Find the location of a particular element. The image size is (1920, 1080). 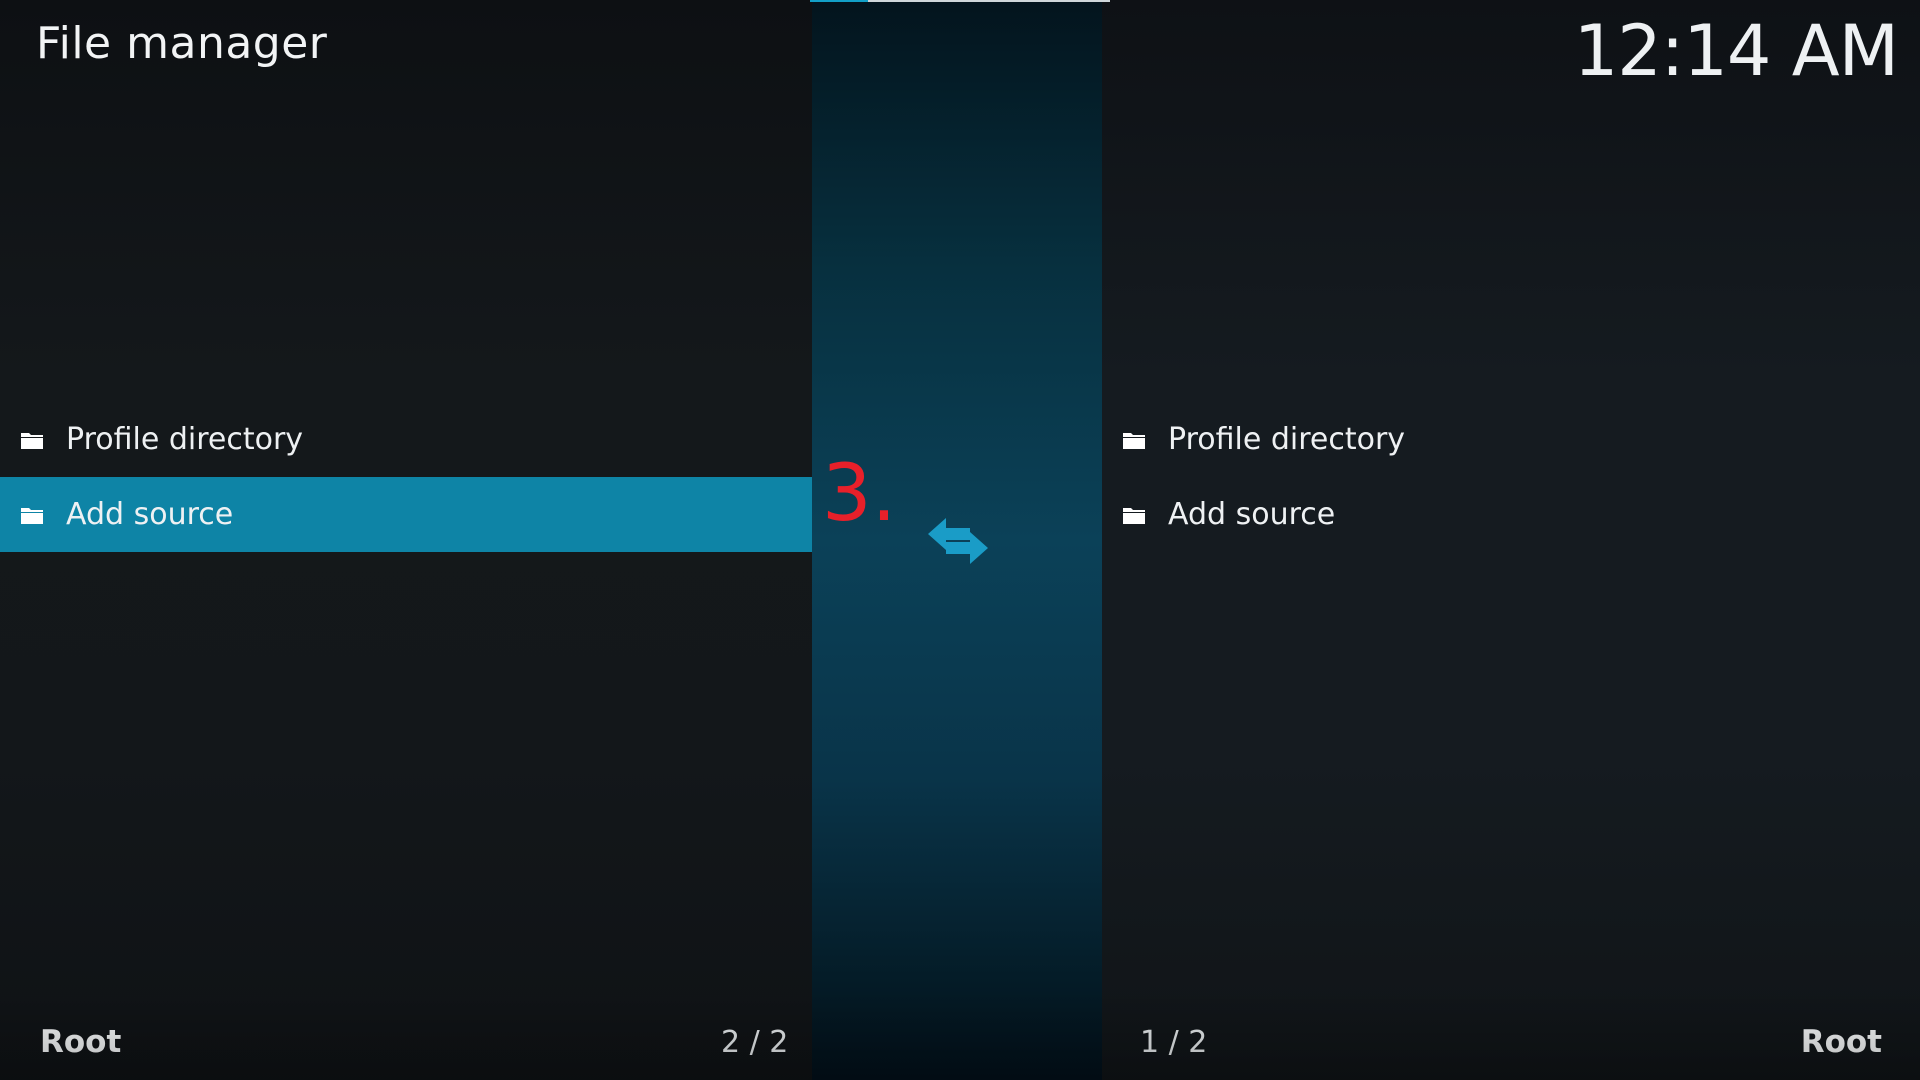

clock: 12:14 AM is located at coordinates (1736, 51).